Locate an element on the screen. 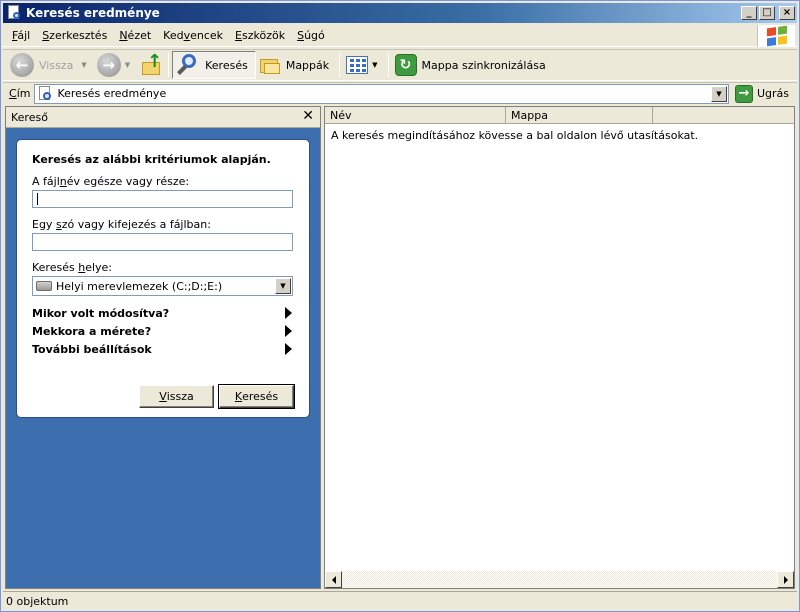  address-value: Keresés eredménye is located at coordinates (112, 93).